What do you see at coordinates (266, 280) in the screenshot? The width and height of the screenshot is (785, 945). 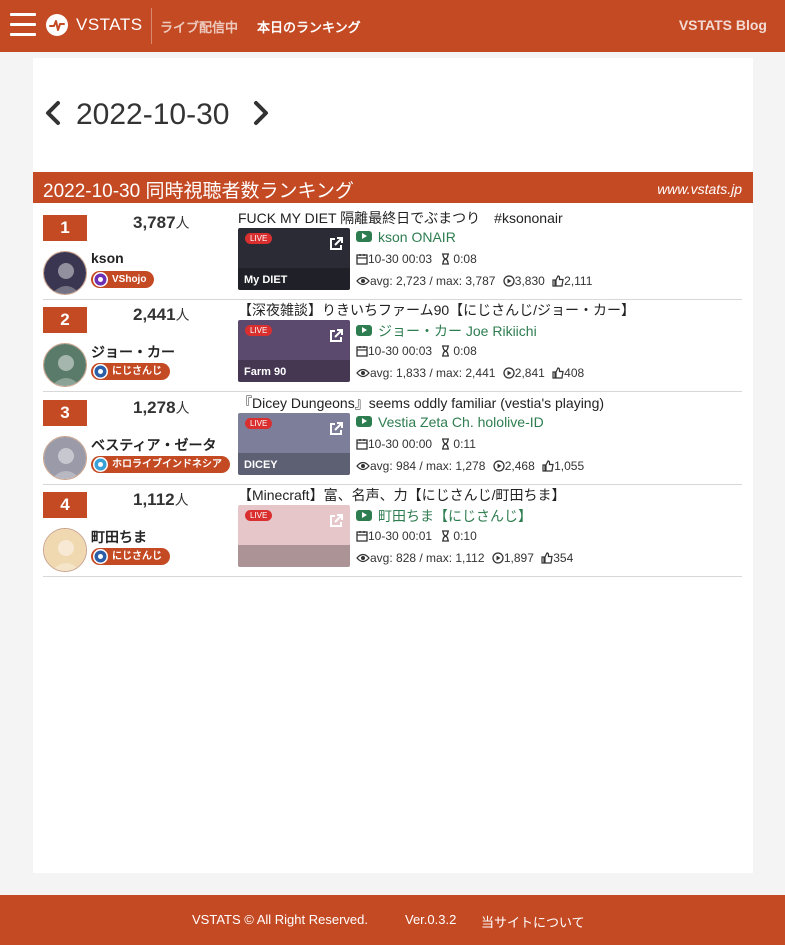 I see `thumbnail-text: My DIET` at bounding box center [266, 280].